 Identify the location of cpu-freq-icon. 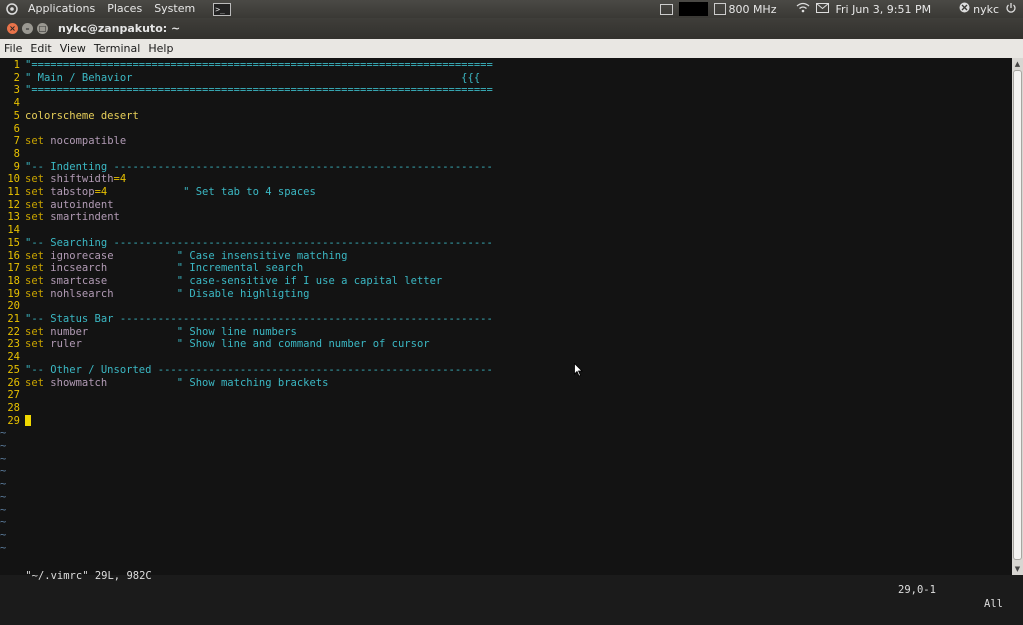
(720, 9).